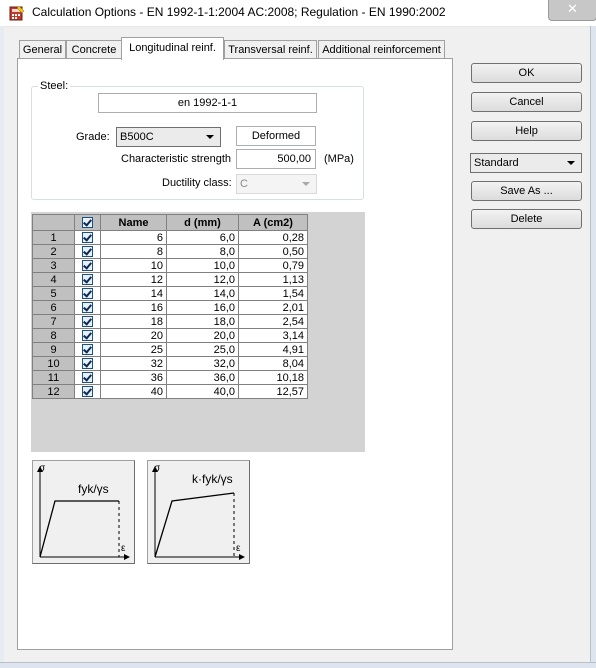 The width and height of the screenshot is (596, 668). I want to click on bar-name-cell: 10, so click(133, 265).